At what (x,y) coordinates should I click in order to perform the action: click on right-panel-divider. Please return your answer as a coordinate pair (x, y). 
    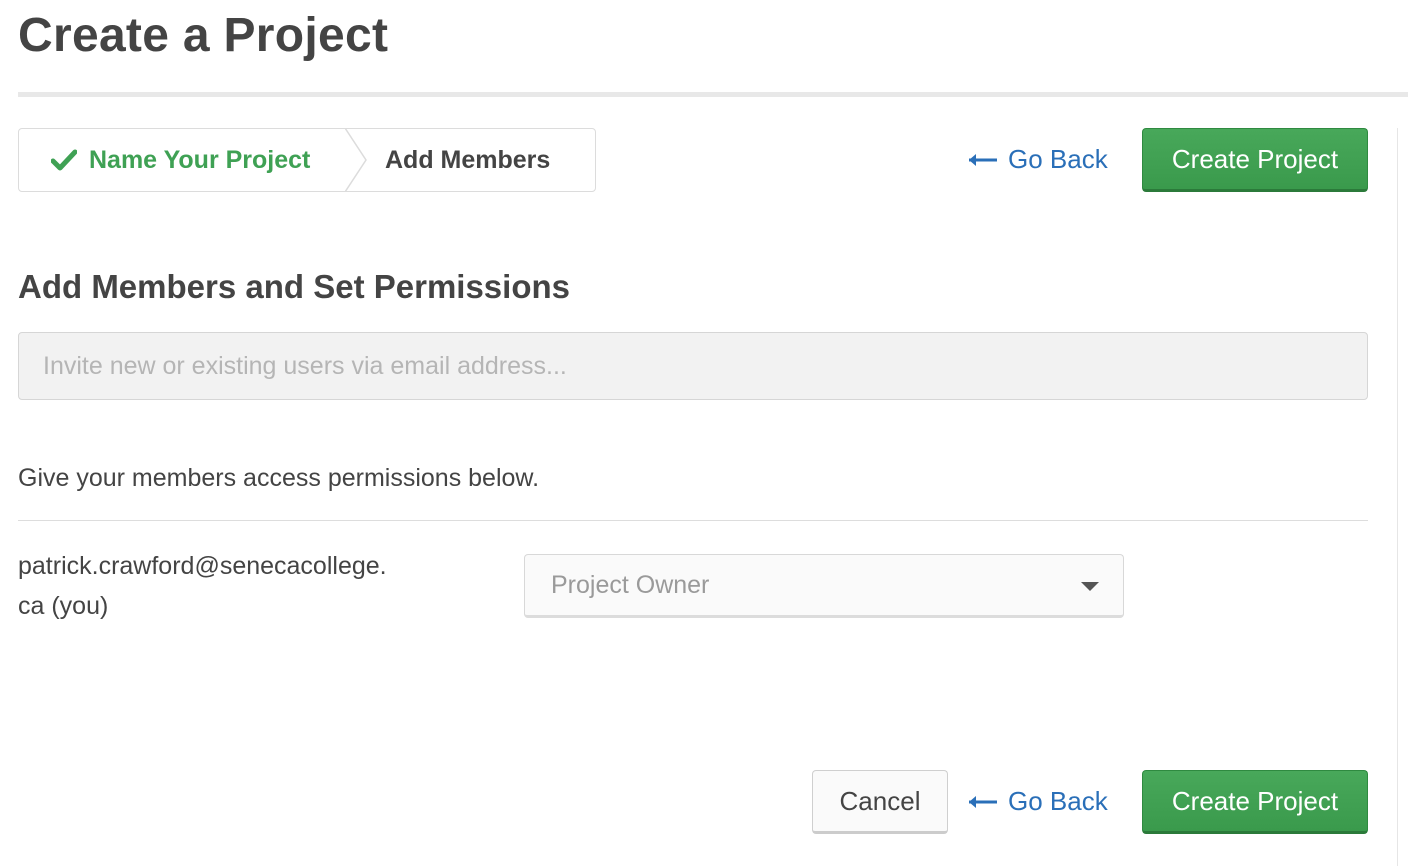
    Looking at the image, I should click on (1397, 497).